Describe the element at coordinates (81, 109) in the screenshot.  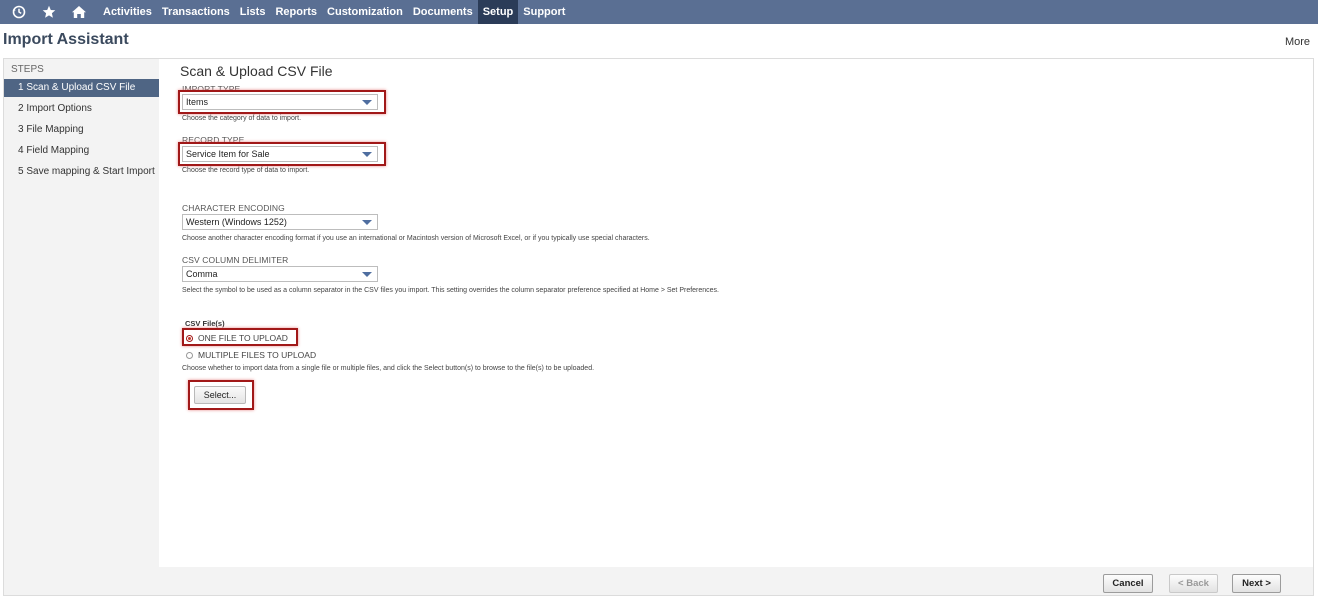
I see `step-import-options: 2 Import Options` at that location.